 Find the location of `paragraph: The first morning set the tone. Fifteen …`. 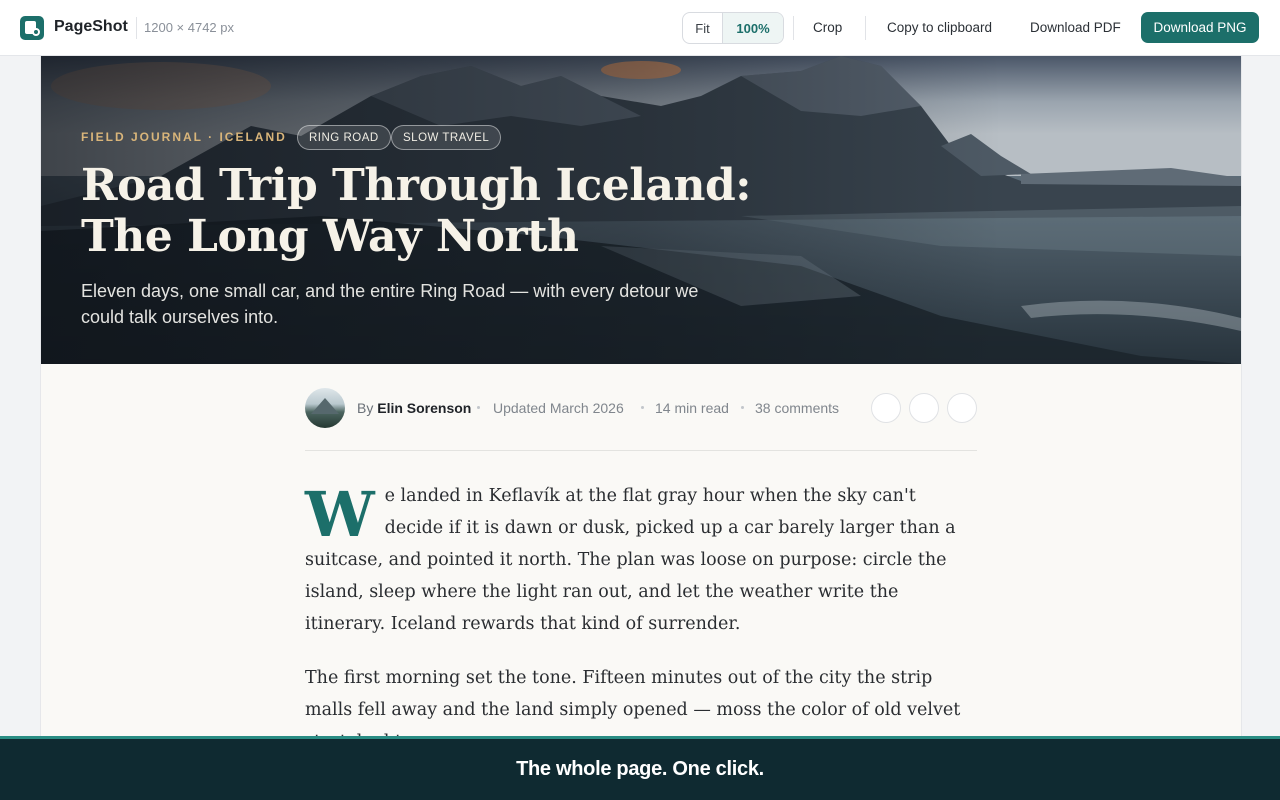

paragraph: The first morning set the tone. Fifteen … is located at coordinates (633, 702).